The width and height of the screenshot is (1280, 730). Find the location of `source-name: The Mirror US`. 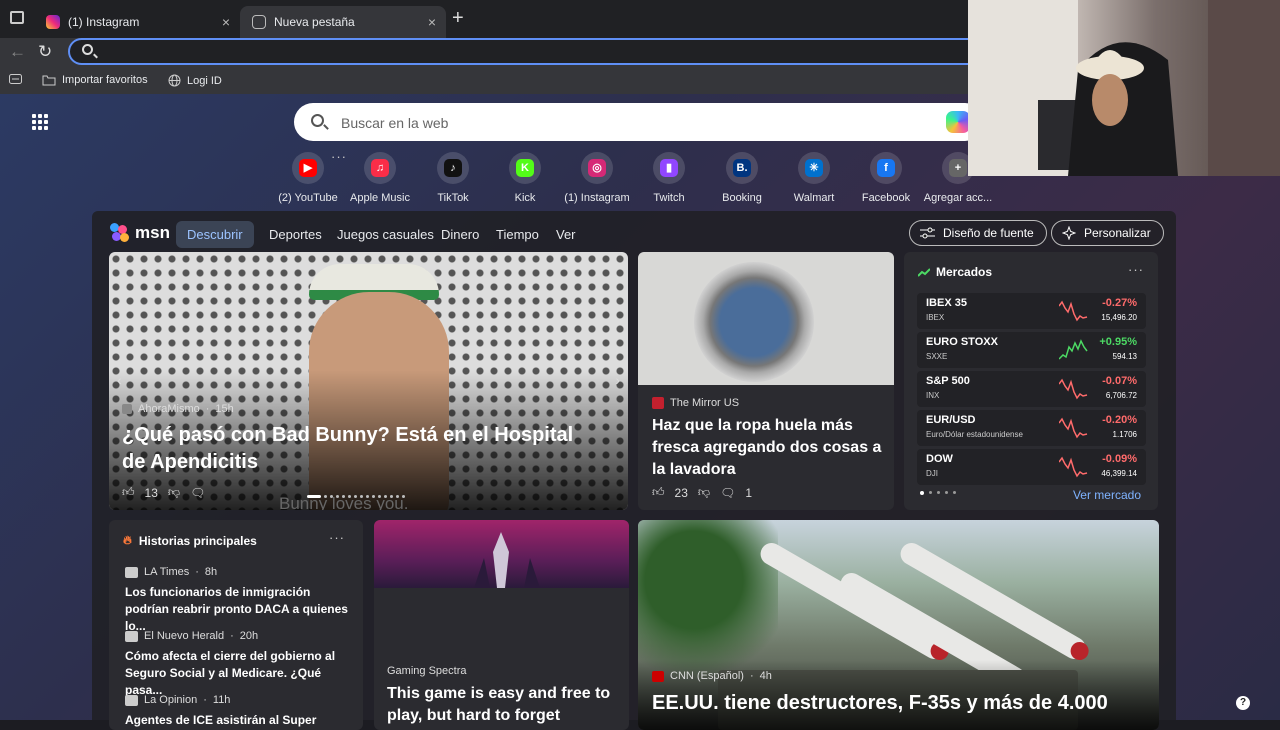

source-name: The Mirror US is located at coordinates (705, 403).